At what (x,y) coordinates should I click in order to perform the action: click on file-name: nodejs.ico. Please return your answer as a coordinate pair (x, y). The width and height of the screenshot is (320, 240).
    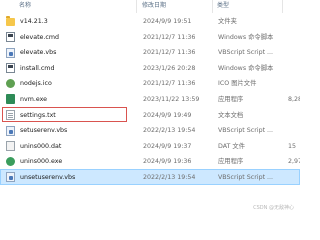
    Looking at the image, I should click on (36, 84).